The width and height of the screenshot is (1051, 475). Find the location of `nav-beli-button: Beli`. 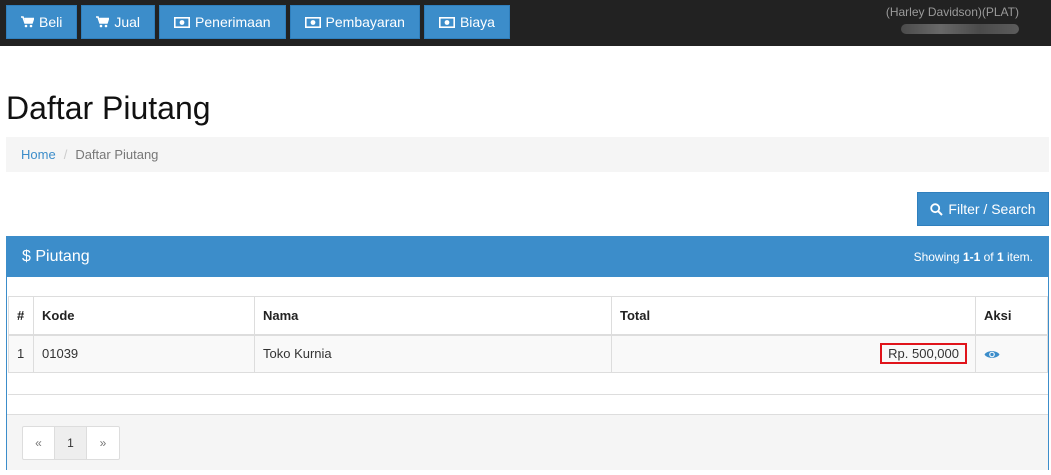

nav-beli-button: Beli is located at coordinates (42, 22).